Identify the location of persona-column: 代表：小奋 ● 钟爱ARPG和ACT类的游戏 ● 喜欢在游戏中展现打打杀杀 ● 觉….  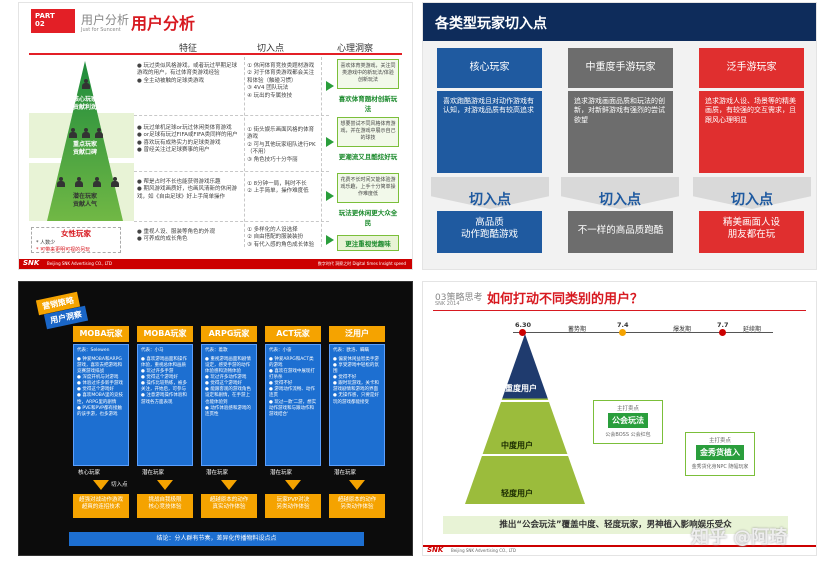
(293, 405).